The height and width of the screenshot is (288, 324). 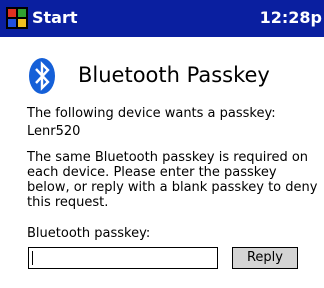 What do you see at coordinates (89, 233) in the screenshot?
I see `passkey-field-label: Bluetooth passkey:` at bounding box center [89, 233].